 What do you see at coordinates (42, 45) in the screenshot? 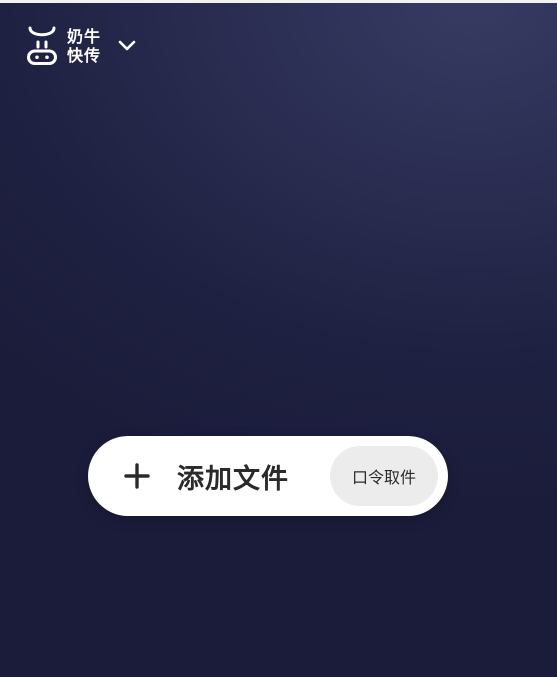
I see `cow-face-icon` at bounding box center [42, 45].